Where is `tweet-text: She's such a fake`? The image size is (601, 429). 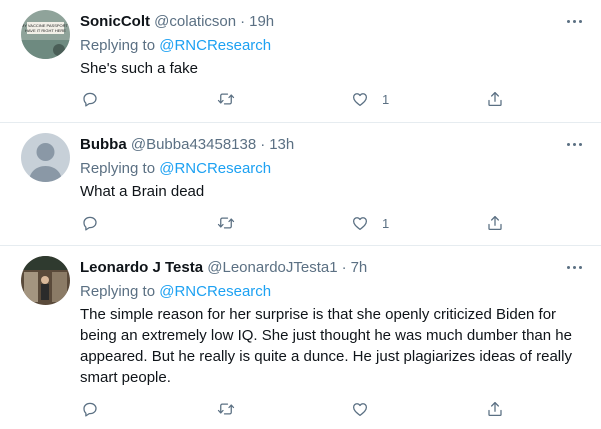 tweet-text: She's such a fake is located at coordinates (139, 68).